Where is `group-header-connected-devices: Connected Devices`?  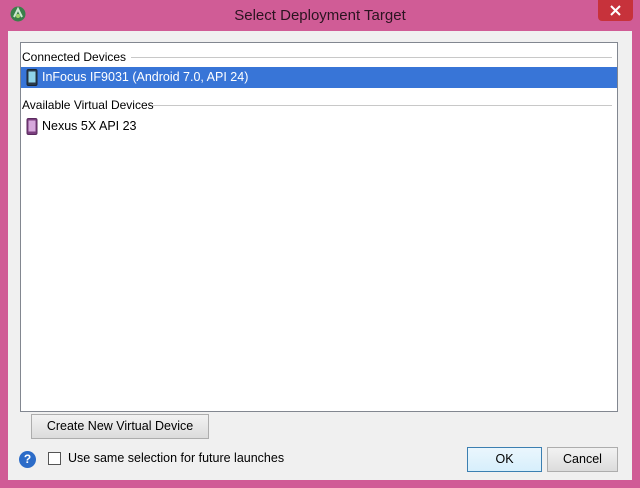
group-header-connected-devices: Connected Devices is located at coordinates (319, 57).